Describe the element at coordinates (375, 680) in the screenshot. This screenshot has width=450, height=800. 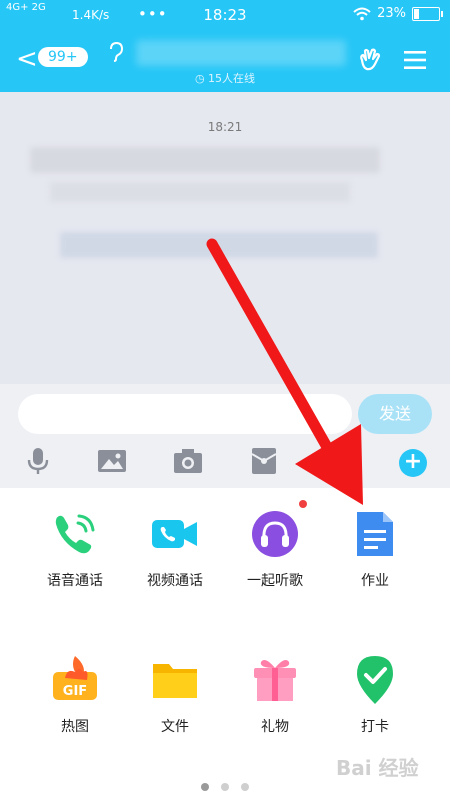
I see `check-in-icon` at that location.